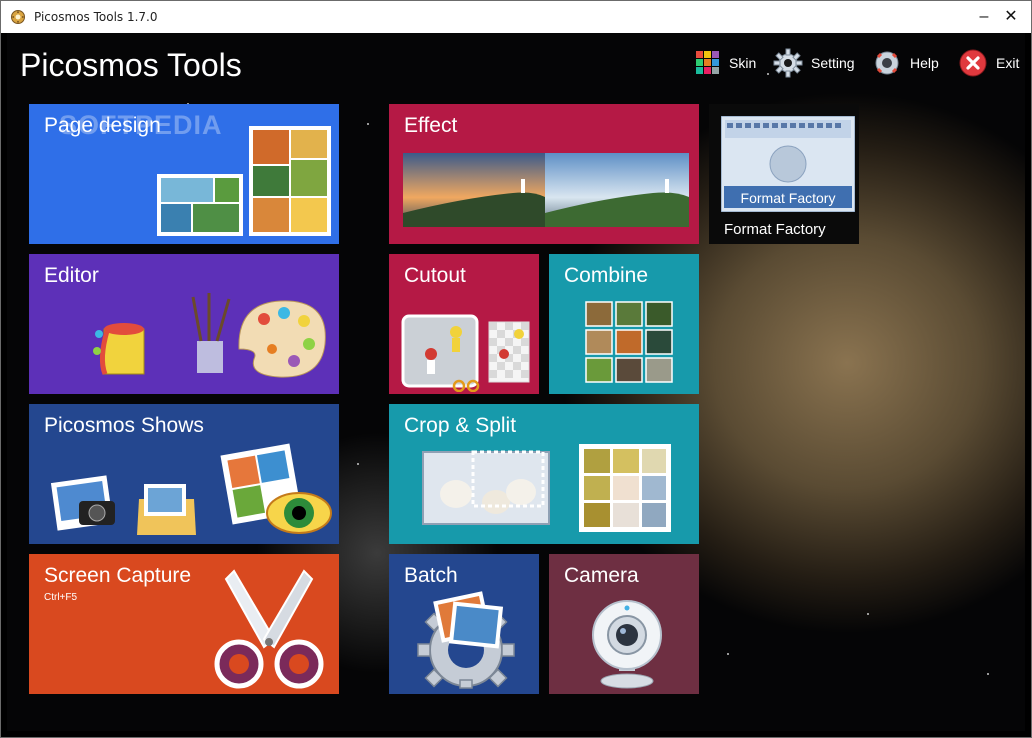 This screenshot has width=1032, height=738. Describe the element at coordinates (743, 63) in the screenshot. I see `skin-label: Skin` at that location.